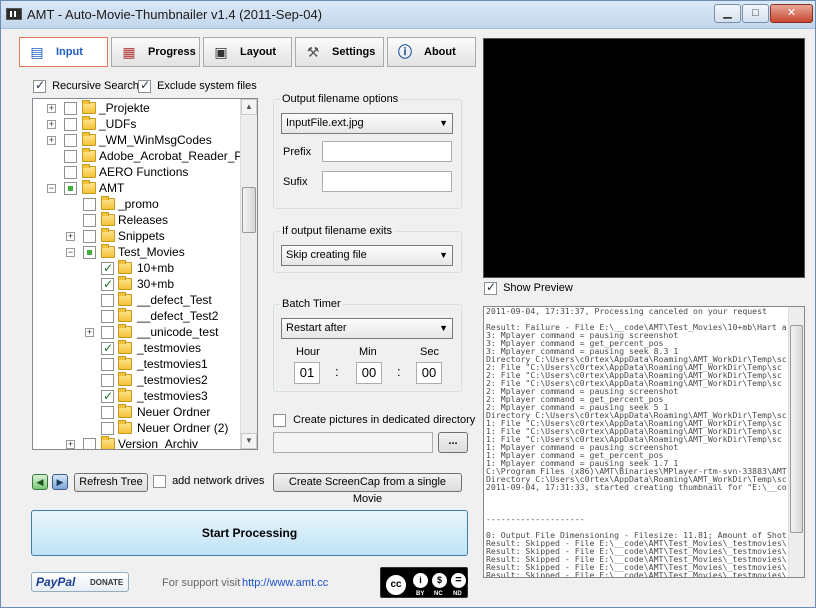  I want to click on tree-item: + __unicode_test, so click(137, 332).